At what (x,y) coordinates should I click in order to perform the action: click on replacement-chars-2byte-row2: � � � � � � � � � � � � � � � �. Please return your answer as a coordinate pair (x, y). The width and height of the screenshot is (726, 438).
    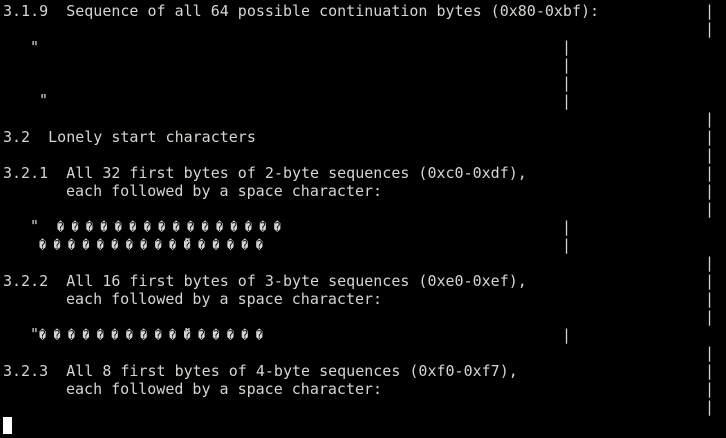
    Looking at the image, I should click on (151, 245).